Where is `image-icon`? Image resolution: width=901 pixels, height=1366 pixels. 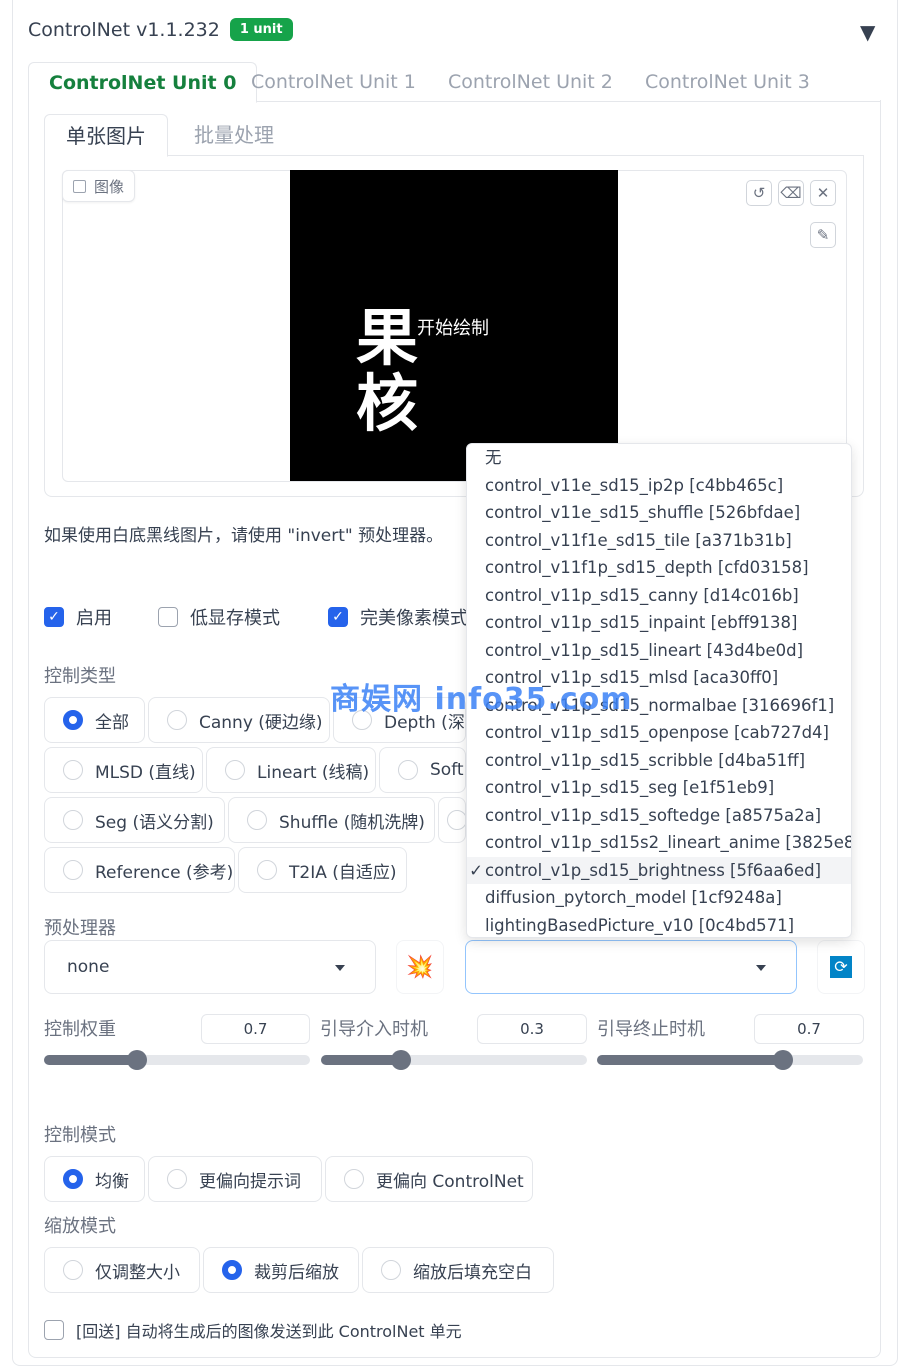
image-icon is located at coordinates (79, 186).